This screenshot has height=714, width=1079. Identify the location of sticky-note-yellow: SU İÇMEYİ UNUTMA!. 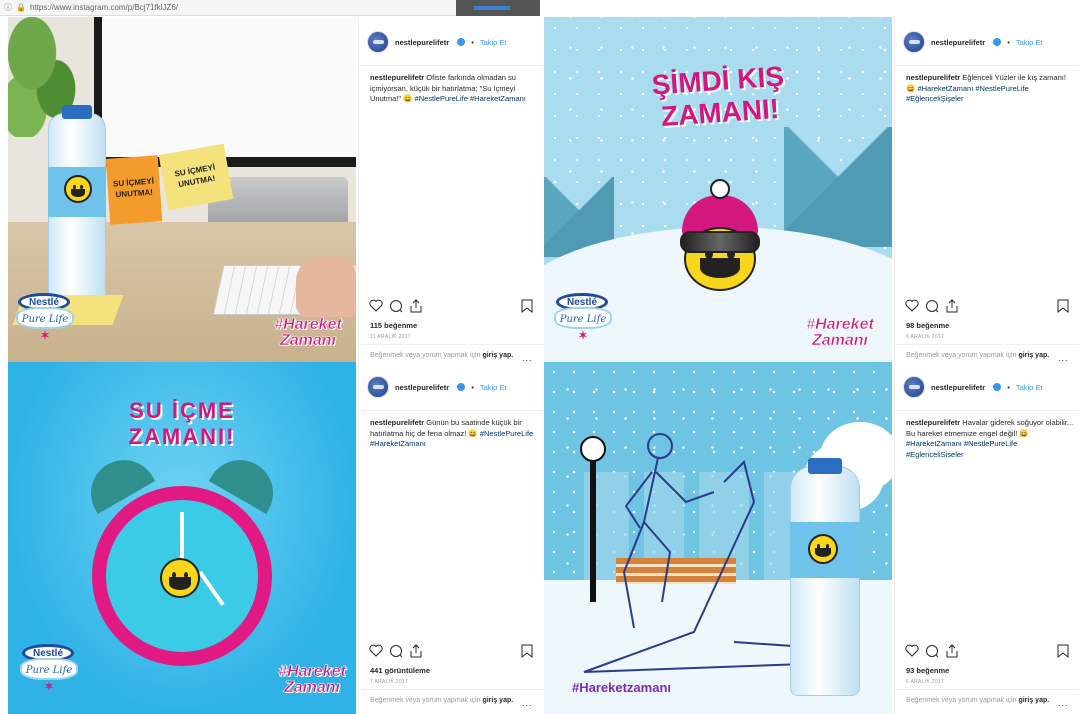
(196, 177).